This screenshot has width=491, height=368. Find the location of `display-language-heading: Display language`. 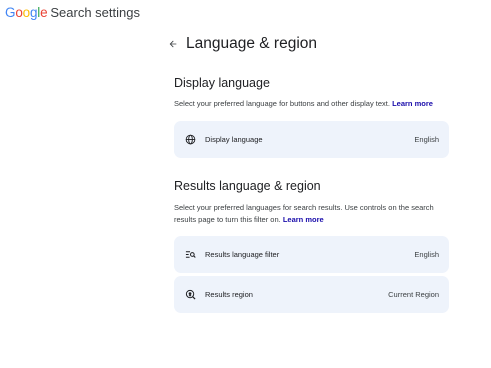

display-language-heading: Display language is located at coordinates (222, 83).